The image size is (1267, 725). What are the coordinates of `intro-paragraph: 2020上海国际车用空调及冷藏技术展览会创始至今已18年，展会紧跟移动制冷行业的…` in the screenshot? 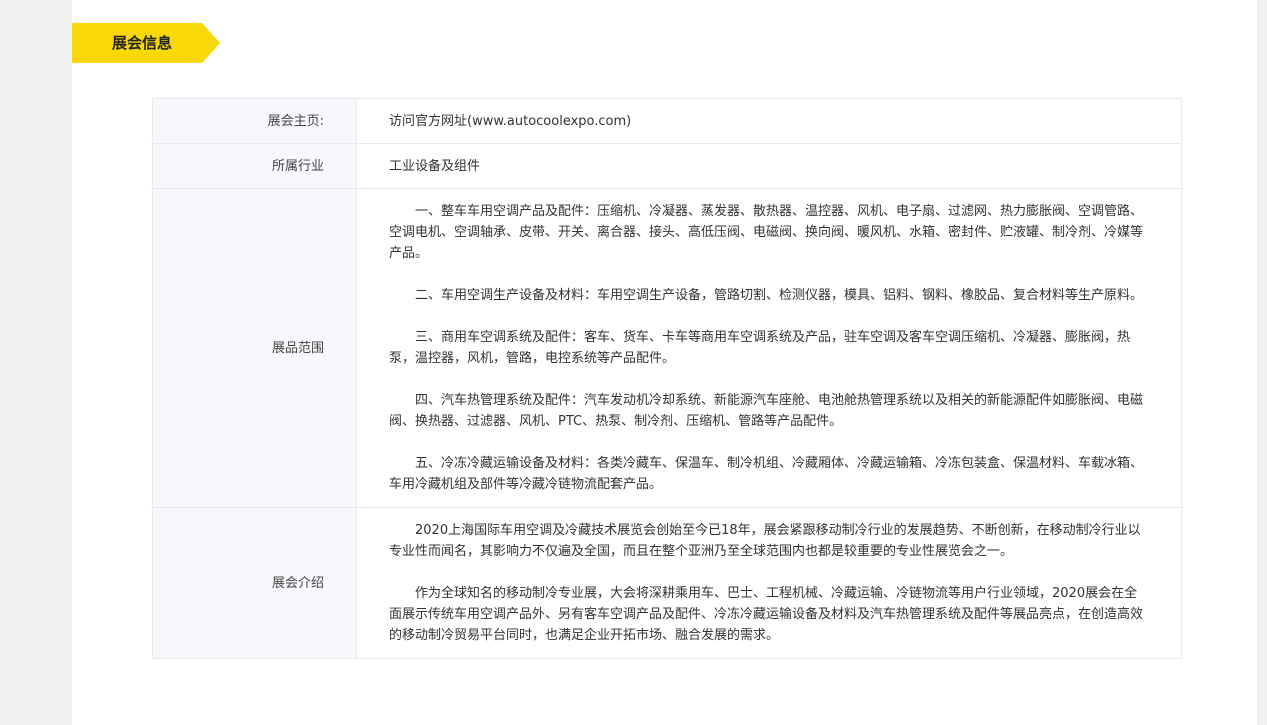 It's located at (765, 541).